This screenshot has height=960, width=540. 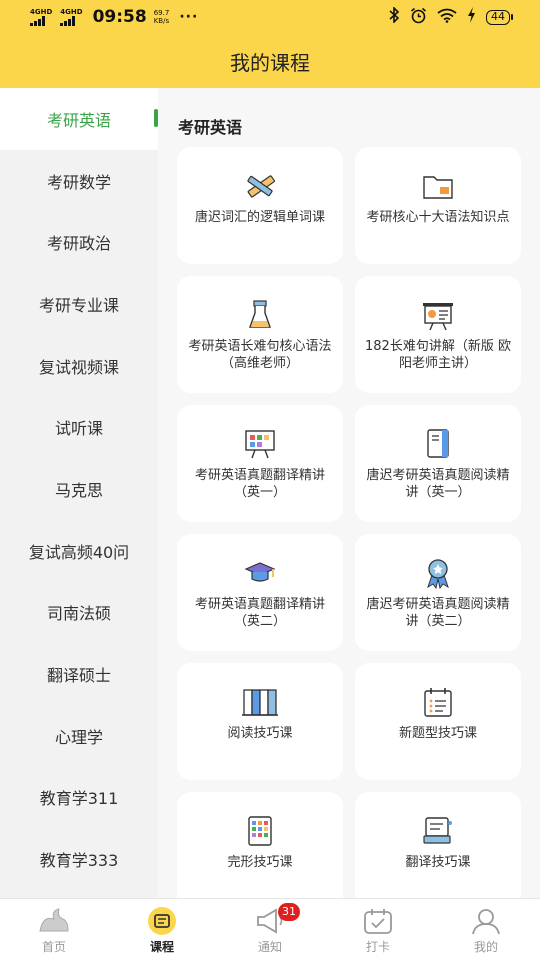 What do you see at coordinates (438, 573) in the screenshot?
I see `award-medal-icon` at bounding box center [438, 573].